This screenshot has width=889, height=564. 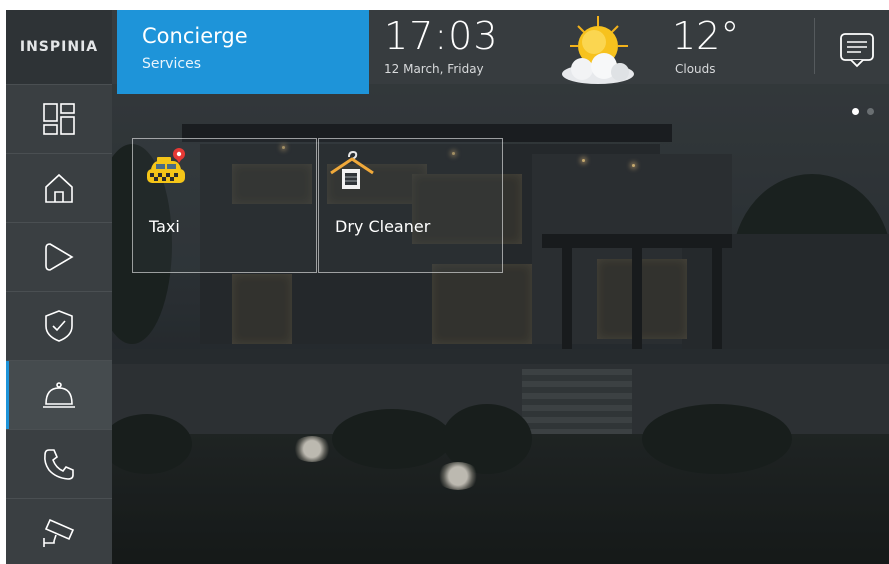 I want to click on sidebar-item-security, so click(x=59, y=325).